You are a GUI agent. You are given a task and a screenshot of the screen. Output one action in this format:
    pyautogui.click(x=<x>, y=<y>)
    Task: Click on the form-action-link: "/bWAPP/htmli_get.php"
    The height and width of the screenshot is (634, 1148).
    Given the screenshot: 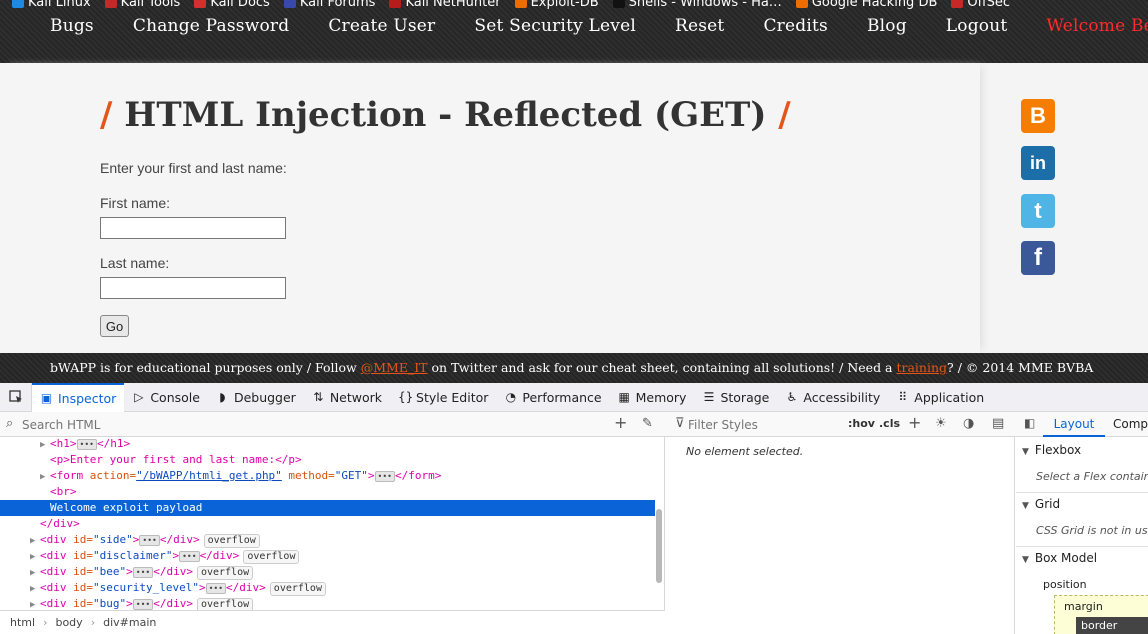 What is the action you would take?
    pyautogui.click(x=209, y=475)
    